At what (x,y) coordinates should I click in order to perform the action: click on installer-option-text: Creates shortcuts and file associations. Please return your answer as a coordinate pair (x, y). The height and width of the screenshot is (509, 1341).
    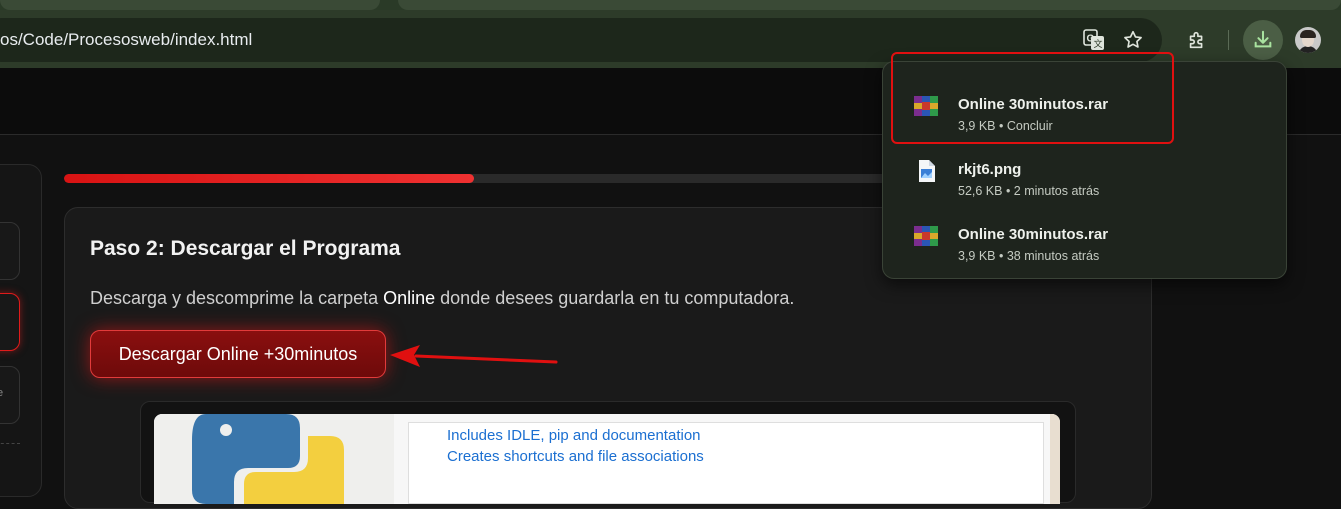
    Looking at the image, I should click on (575, 456).